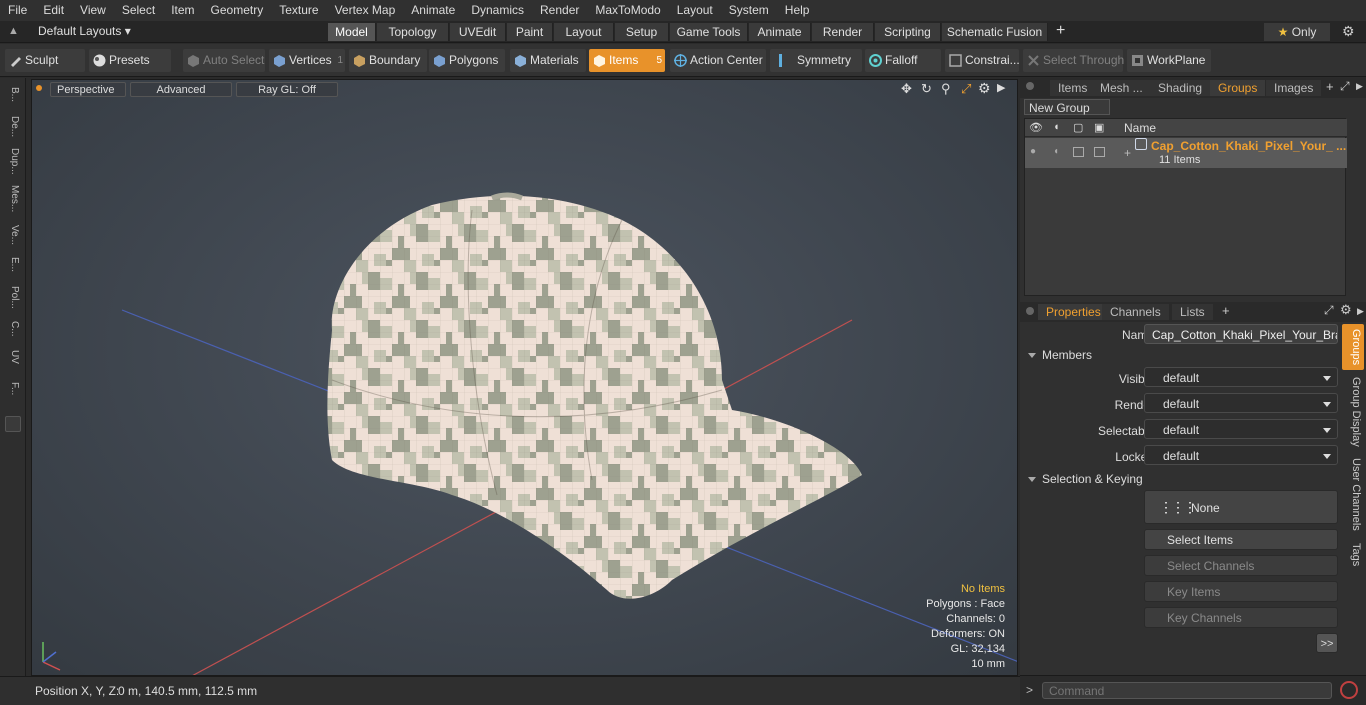  I want to click on row-render-icon: ◖, so click(1056, 151).